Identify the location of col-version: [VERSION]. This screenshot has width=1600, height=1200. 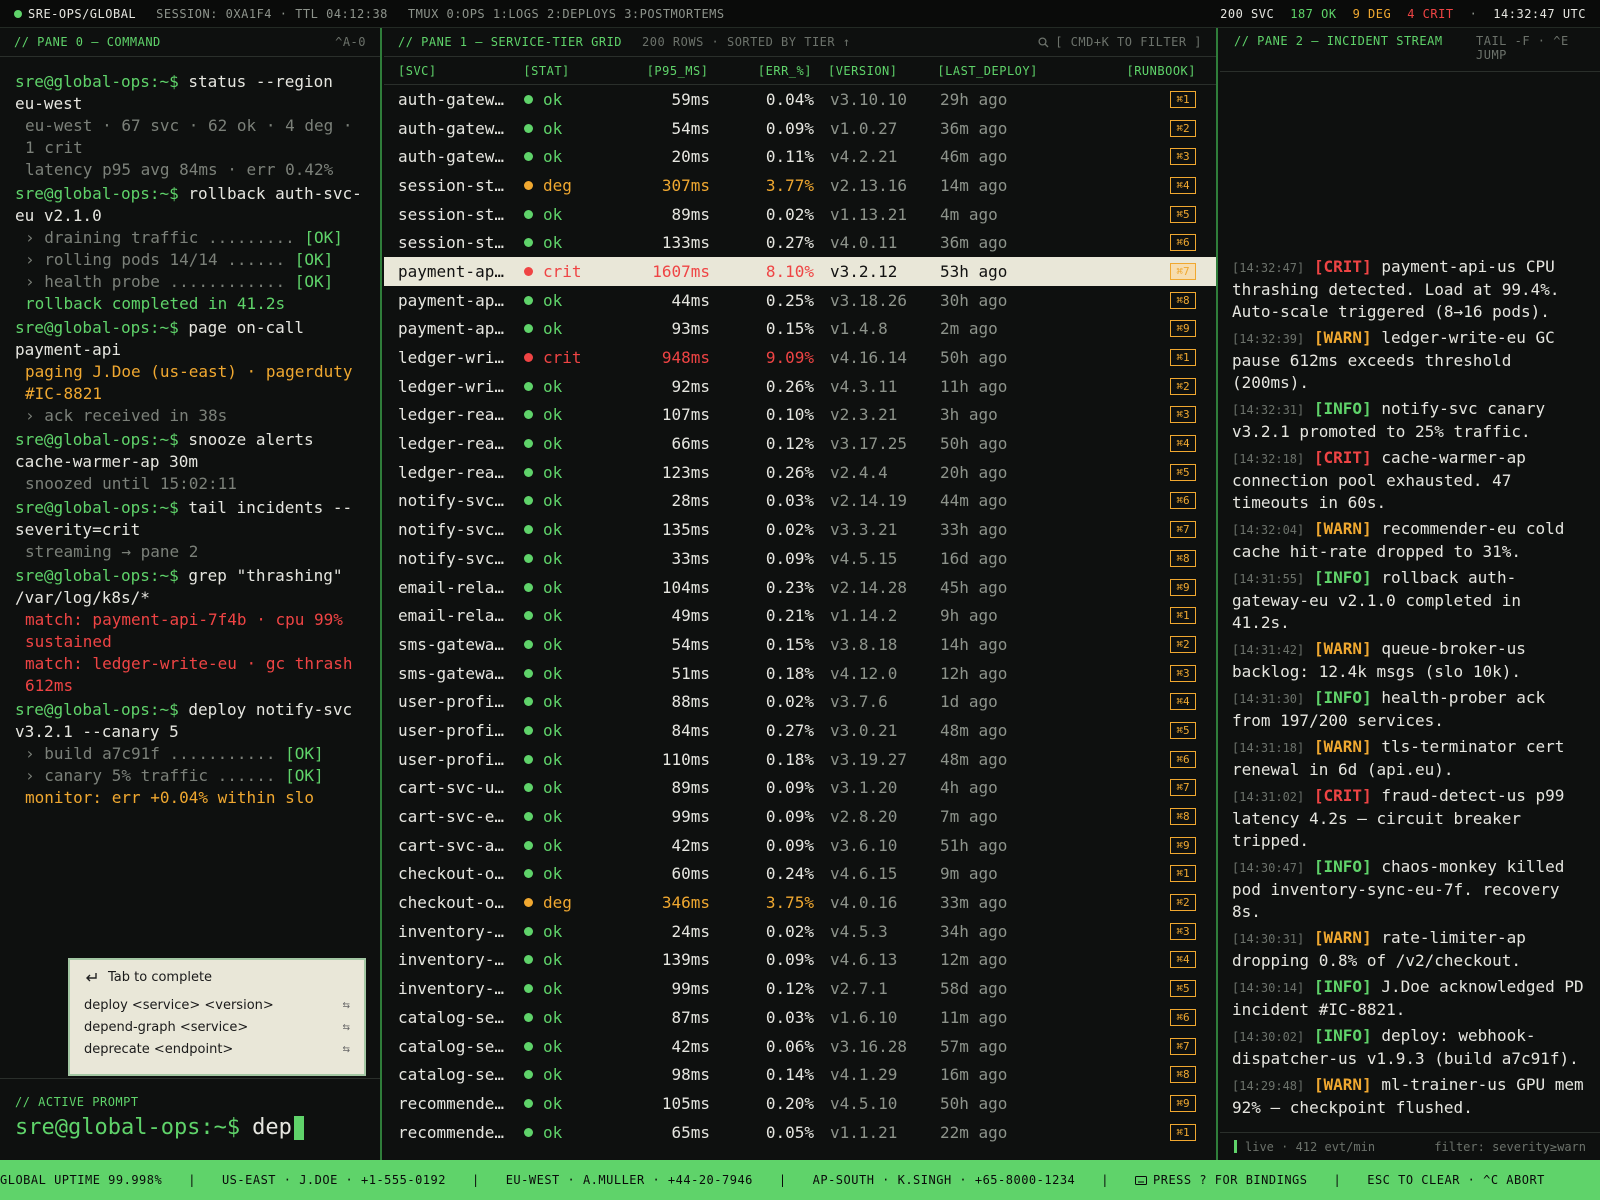
(874, 71).